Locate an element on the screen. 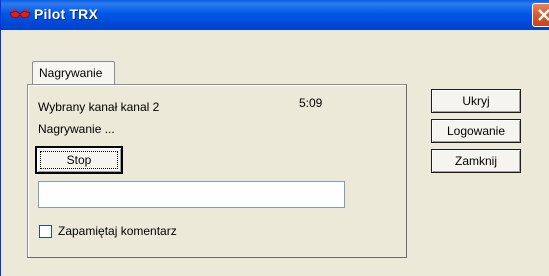 The width and height of the screenshot is (549, 276). close-window-button is located at coordinates (540, 15).